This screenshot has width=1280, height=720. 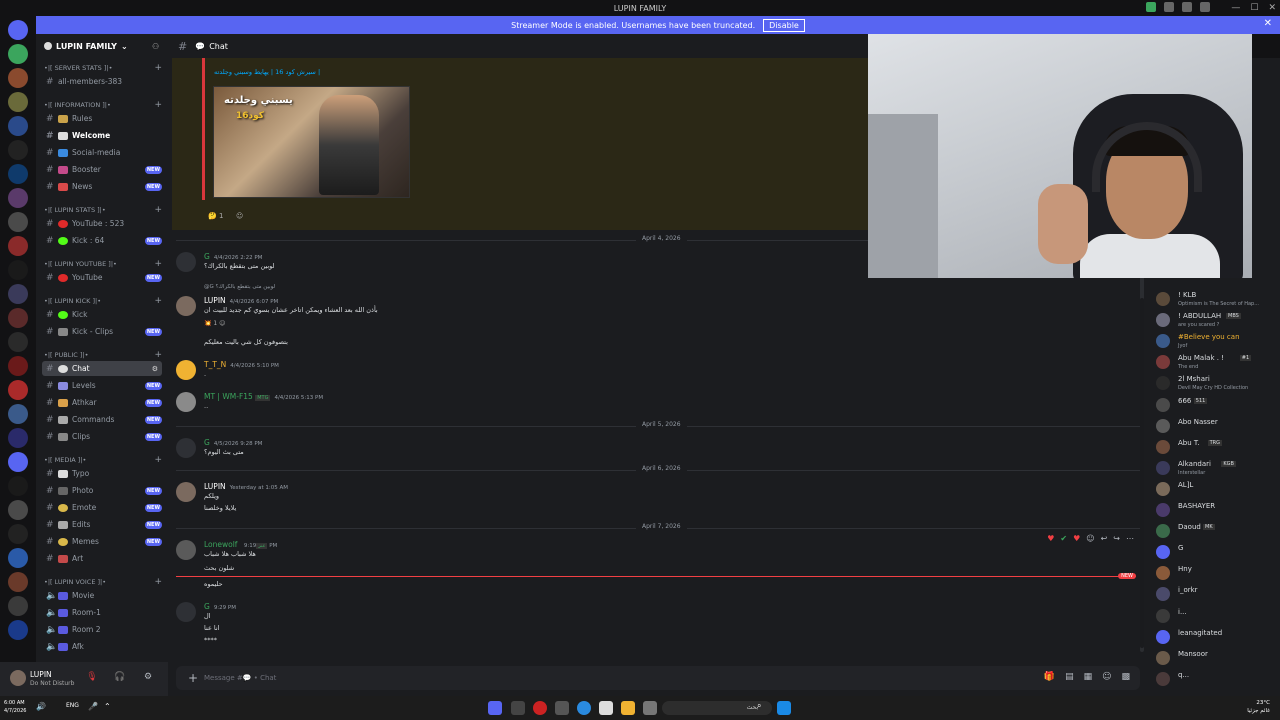 What do you see at coordinates (102, 629) in the screenshot?
I see `voice-channel-room-2: 🔈 Room 2` at bounding box center [102, 629].